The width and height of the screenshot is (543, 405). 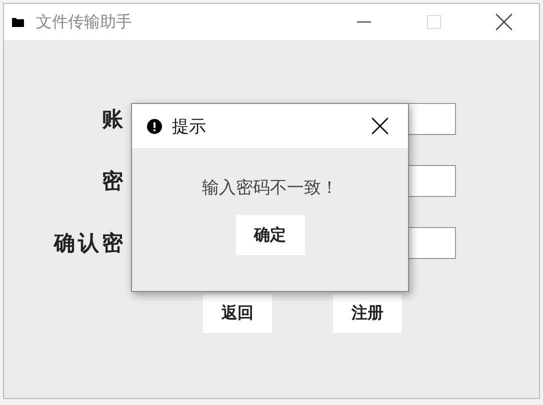 What do you see at coordinates (113, 181) in the screenshot?
I see `field-label: 密` at bounding box center [113, 181].